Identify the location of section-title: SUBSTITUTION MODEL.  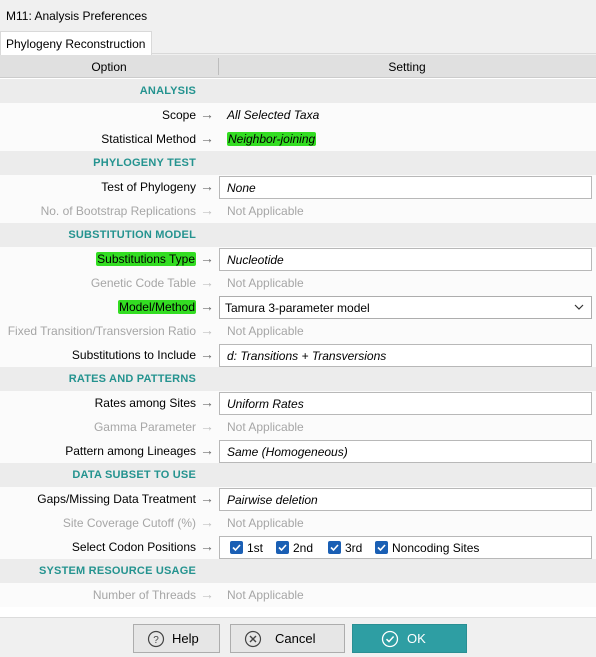
(132, 235).